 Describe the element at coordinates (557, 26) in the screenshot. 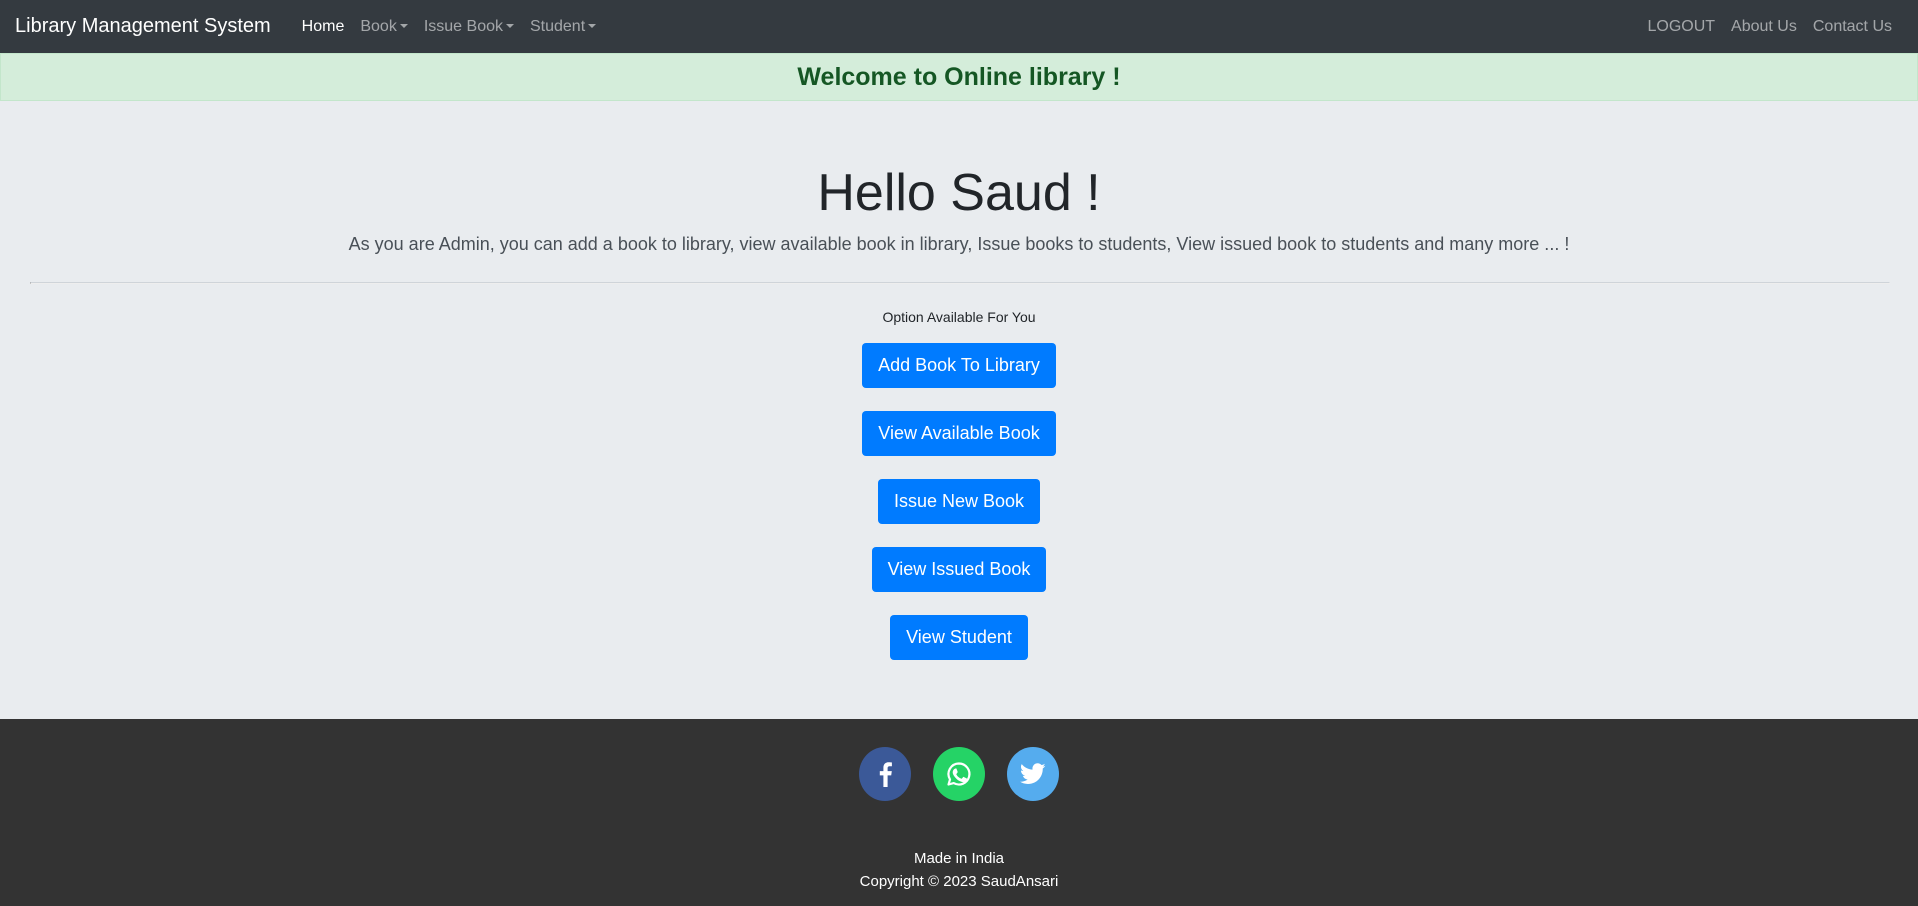

I see `nav-student-label: Student` at that location.